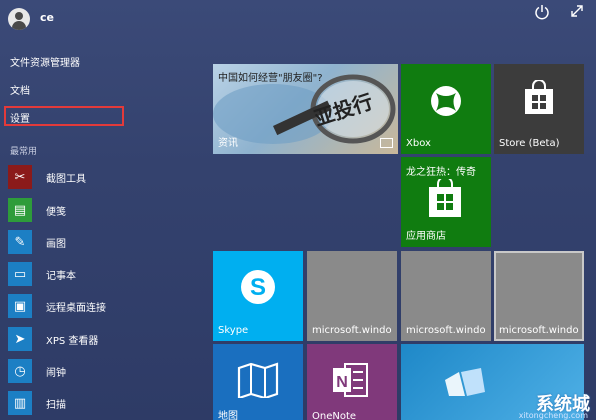 Image resolution: width=596 pixels, height=420 pixels. Describe the element at coordinates (20, 306) in the screenshot. I see `remote-desktop-icon: ▣` at that location.